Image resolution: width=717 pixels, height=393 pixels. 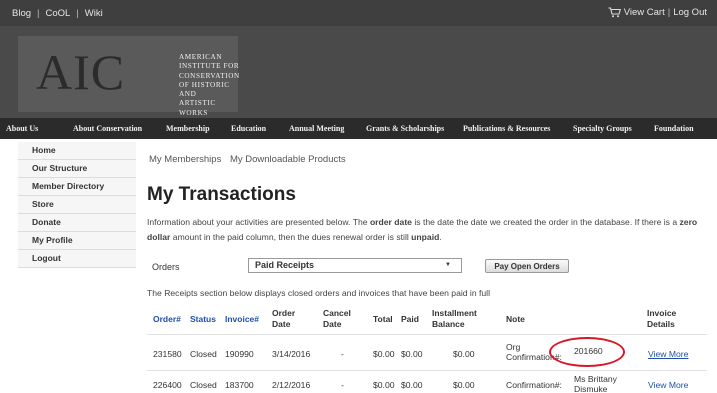 What do you see at coordinates (662, 313) in the screenshot?
I see `header-line: Invoice` at bounding box center [662, 313].